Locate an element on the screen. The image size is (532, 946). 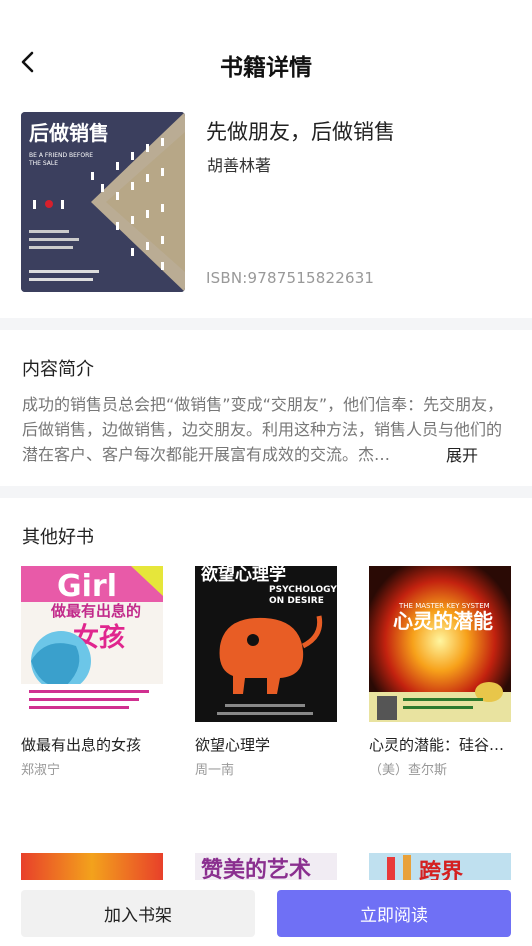
book-author: （美）查尔斯 is located at coordinates (408, 770).